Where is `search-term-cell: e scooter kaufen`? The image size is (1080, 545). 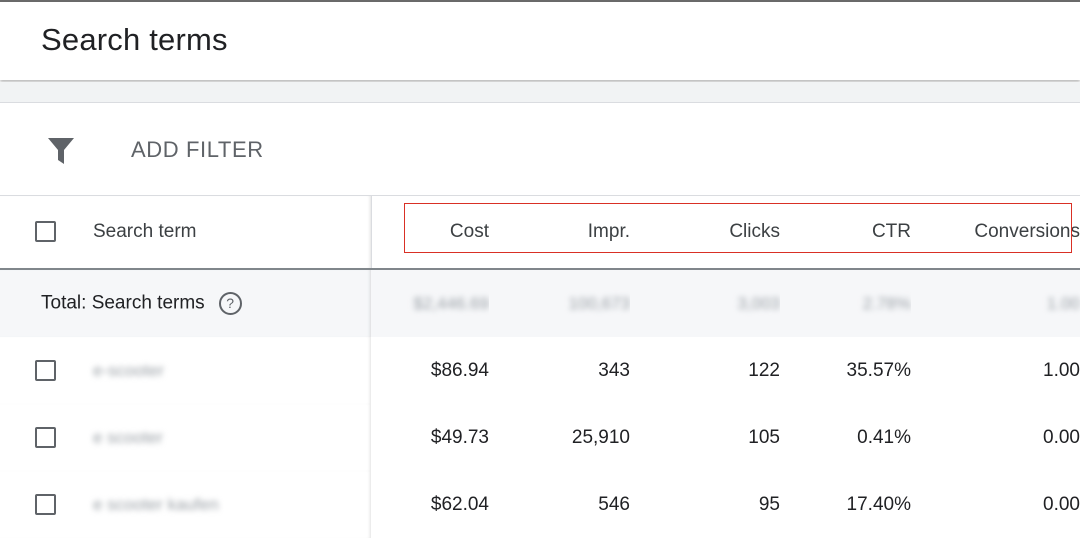
search-term-cell: e scooter kaufen is located at coordinates (185, 504).